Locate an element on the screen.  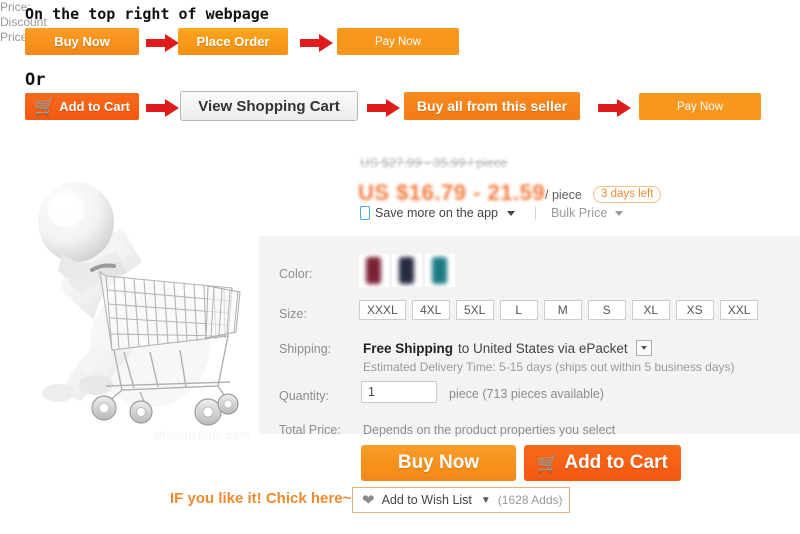
chevron-down-icon-bulk is located at coordinates (618, 213).